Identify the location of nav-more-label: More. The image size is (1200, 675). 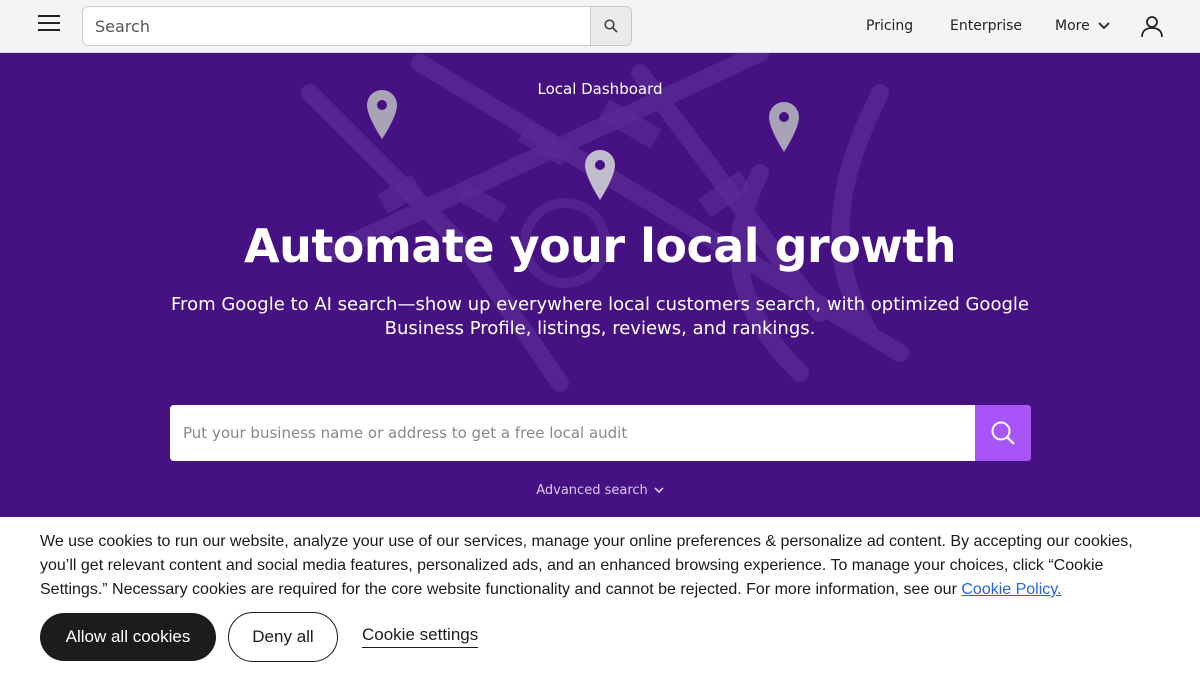
(1072, 26).